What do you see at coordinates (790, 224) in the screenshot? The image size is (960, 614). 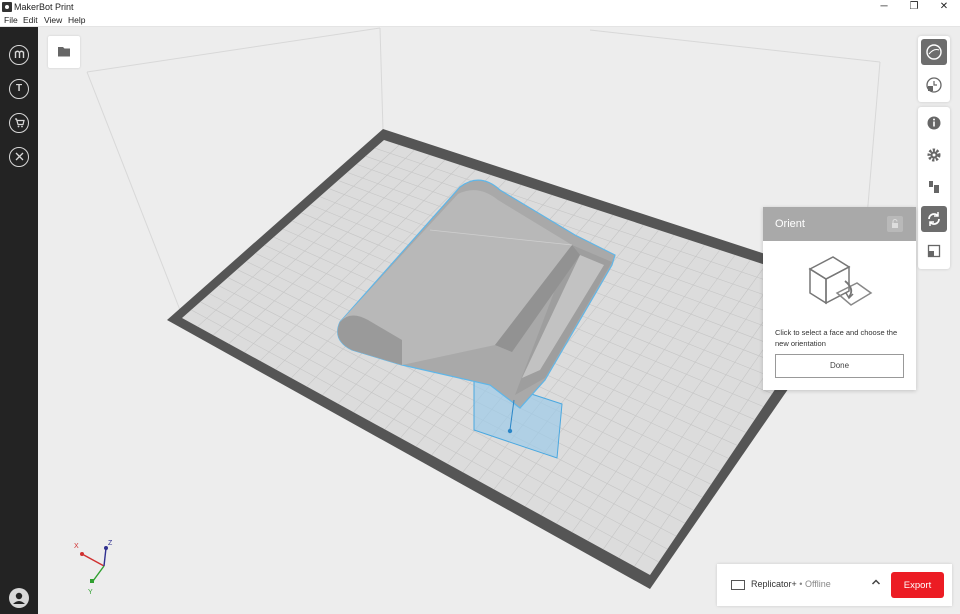 I see `orient-title: Orient` at bounding box center [790, 224].